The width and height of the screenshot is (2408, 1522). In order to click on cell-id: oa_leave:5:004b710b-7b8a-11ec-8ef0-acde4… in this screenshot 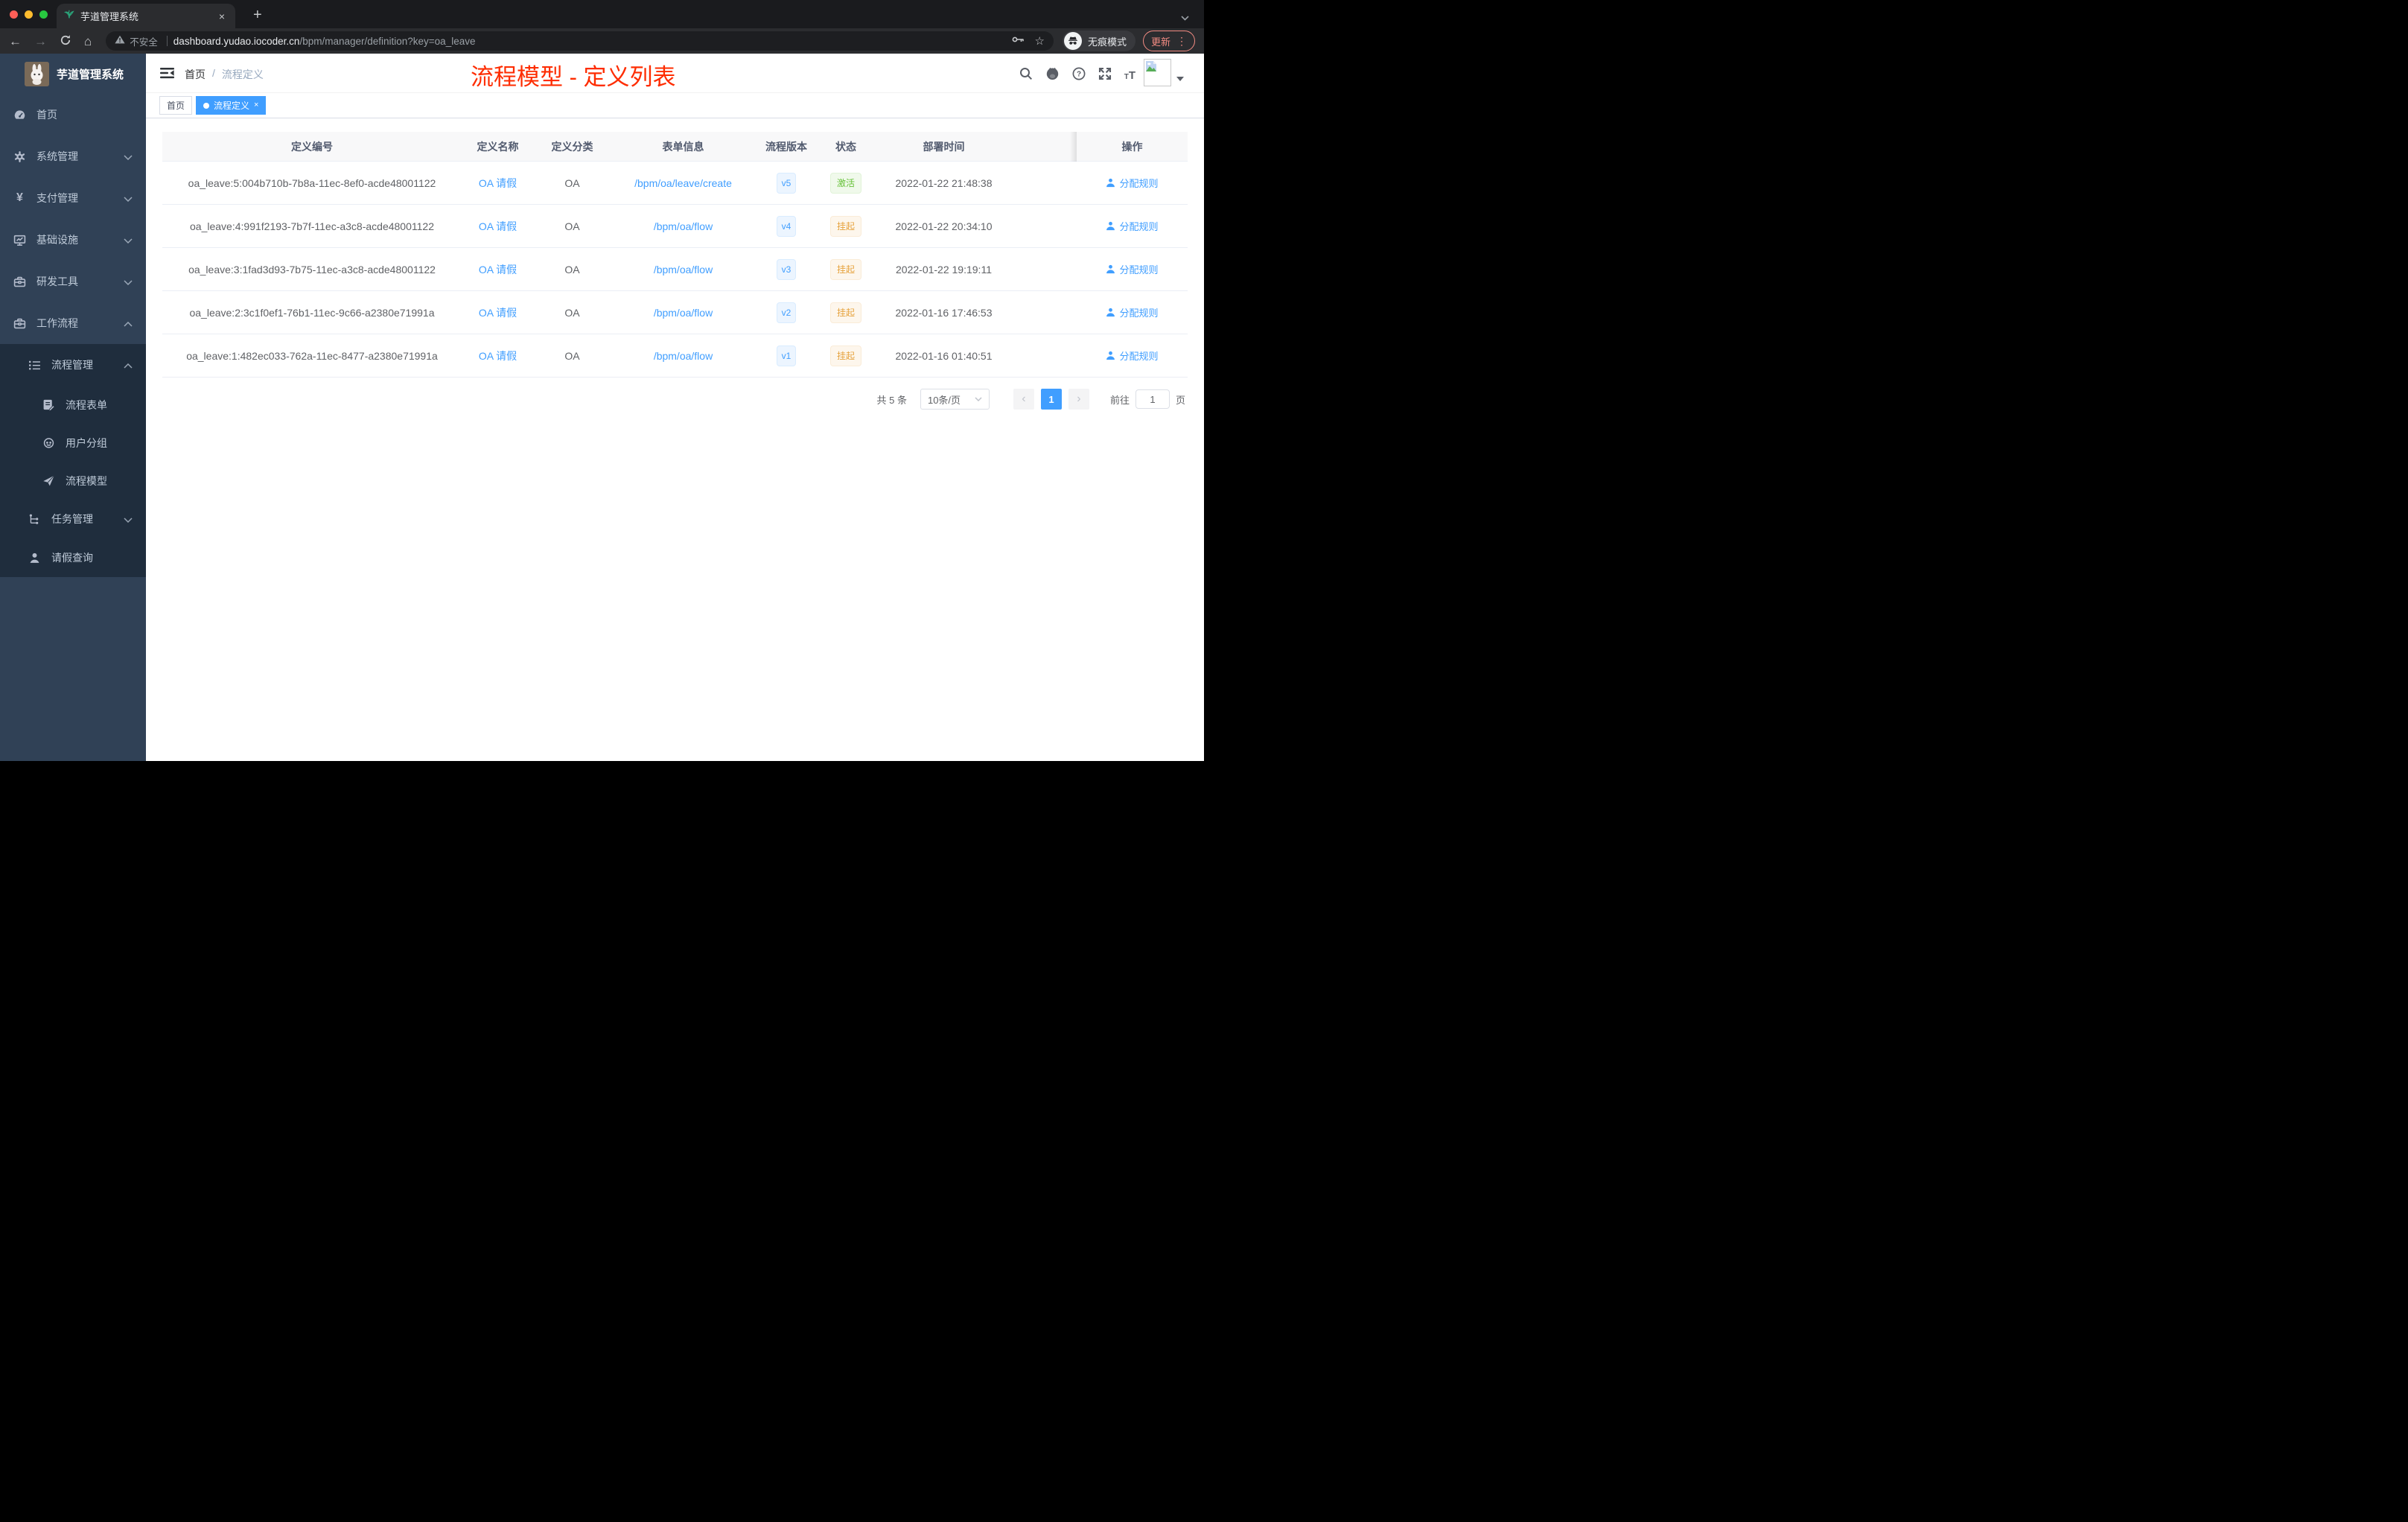, I will do `click(312, 183)`.